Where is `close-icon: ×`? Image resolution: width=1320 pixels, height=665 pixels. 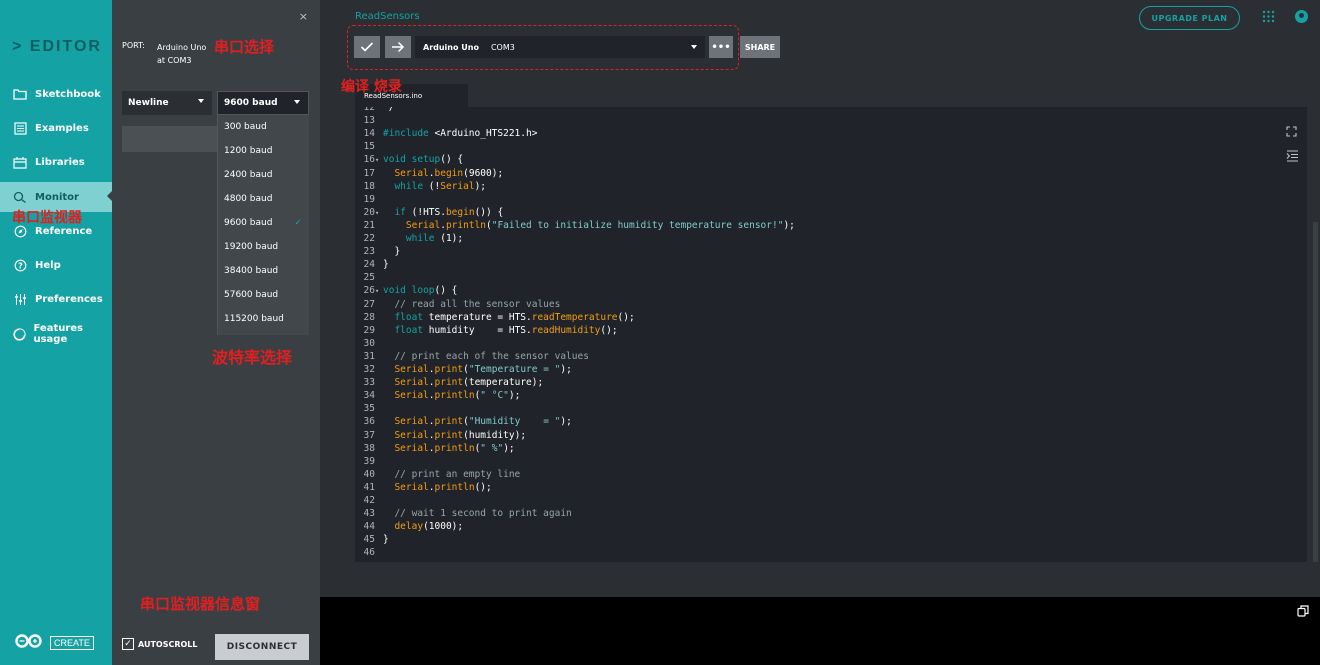
close-icon: × is located at coordinates (303, 16).